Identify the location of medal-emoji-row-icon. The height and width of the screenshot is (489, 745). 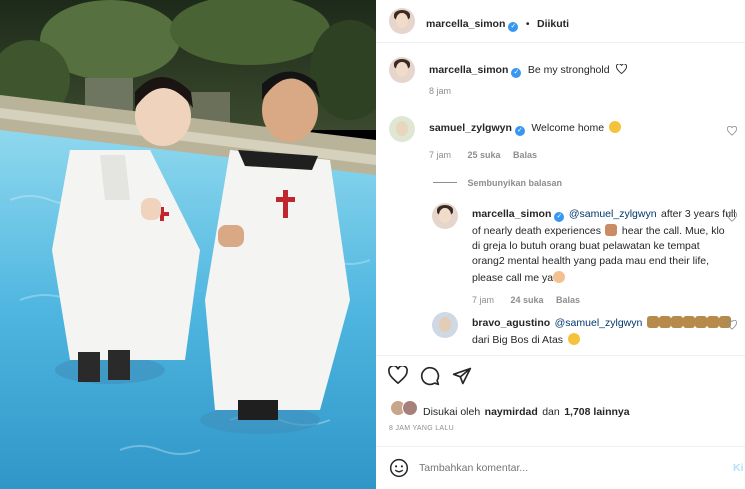
(688, 321).